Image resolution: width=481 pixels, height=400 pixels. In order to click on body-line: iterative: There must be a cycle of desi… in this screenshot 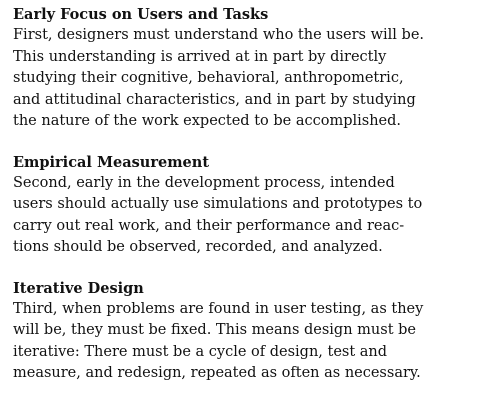, I will do `click(200, 351)`.